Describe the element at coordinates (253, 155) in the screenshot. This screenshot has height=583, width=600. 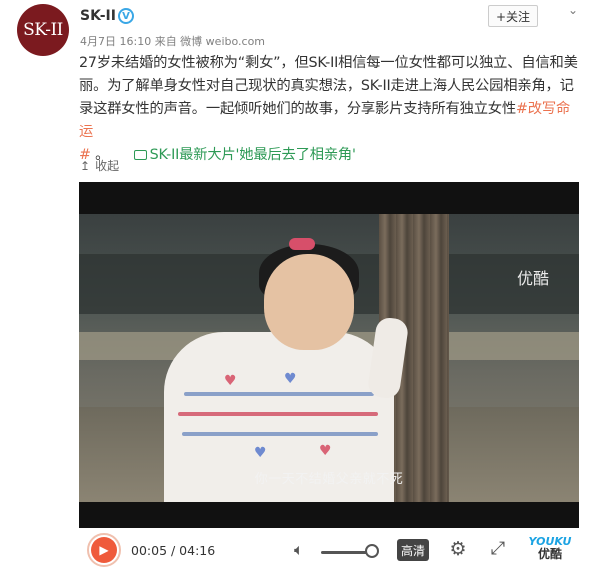
I see `video-link: SK-II最新大片'她最后去了相亲角'` at that location.